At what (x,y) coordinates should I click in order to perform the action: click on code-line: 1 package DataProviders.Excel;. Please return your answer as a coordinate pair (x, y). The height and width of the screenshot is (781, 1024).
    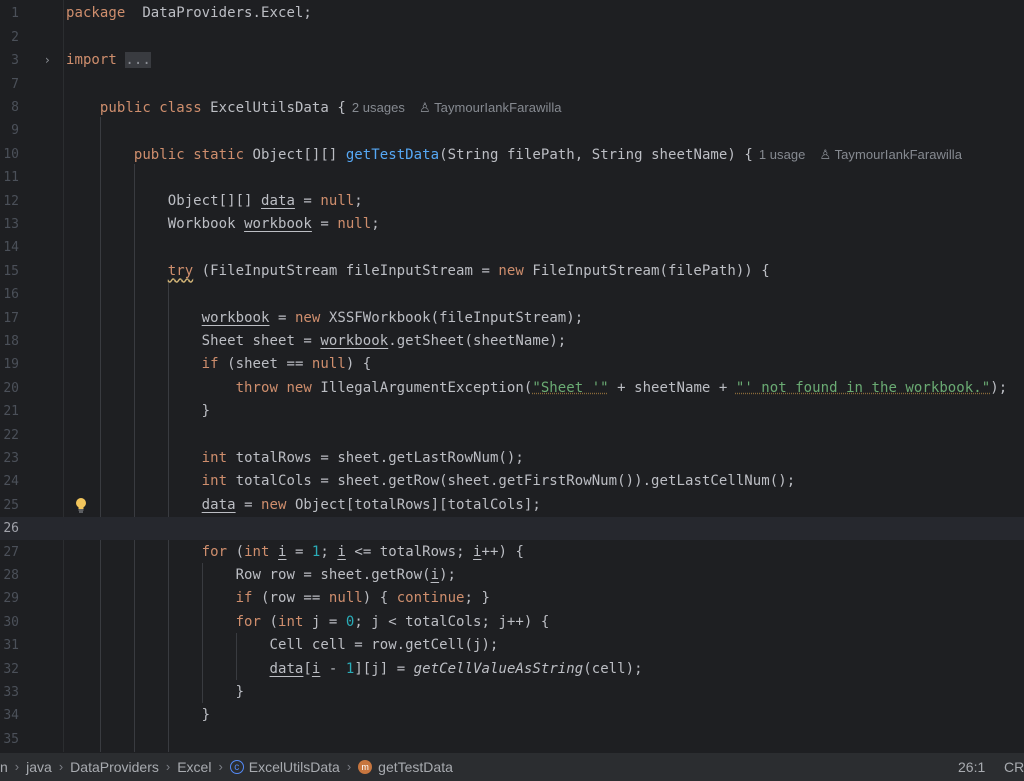
    Looking at the image, I should click on (512, 13).